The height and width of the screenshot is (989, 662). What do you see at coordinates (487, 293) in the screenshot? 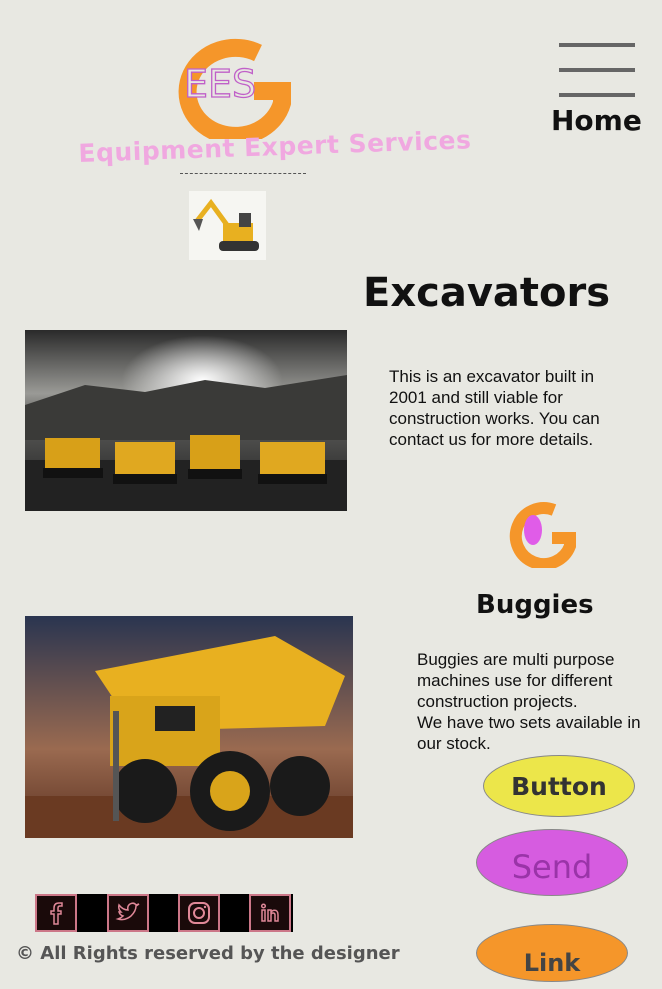
I see `excavators-title: Excavators` at bounding box center [487, 293].